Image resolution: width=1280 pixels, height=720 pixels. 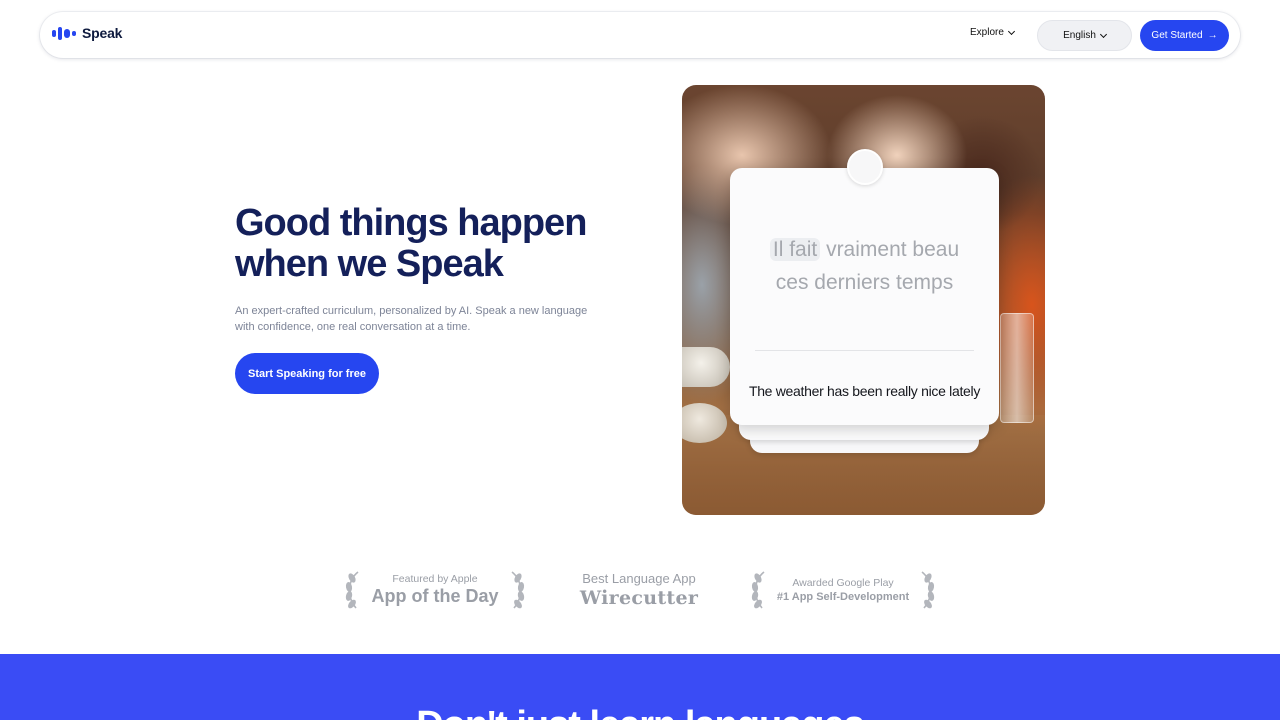 What do you see at coordinates (1212, 35) in the screenshot?
I see `arrow-right-icon: →` at bounding box center [1212, 35].